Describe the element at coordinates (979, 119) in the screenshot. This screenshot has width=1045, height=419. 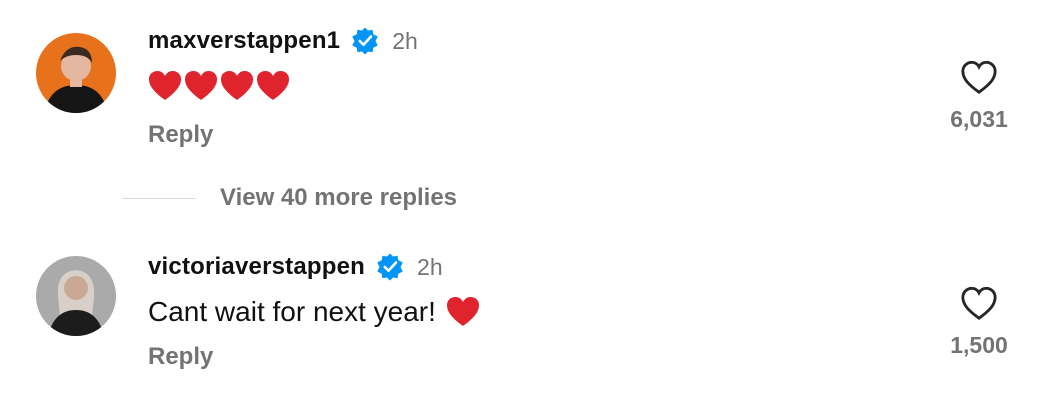
I see `like-count: 6,031` at that location.